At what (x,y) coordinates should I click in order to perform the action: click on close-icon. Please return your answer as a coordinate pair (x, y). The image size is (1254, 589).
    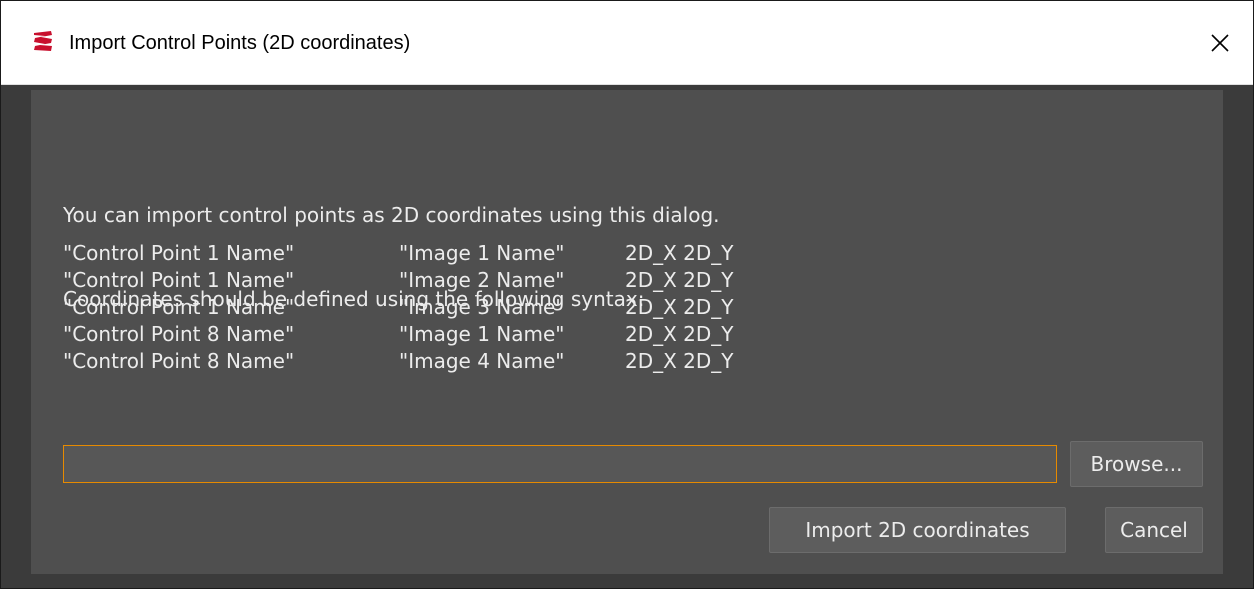
    Looking at the image, I should click on (1220, 43).